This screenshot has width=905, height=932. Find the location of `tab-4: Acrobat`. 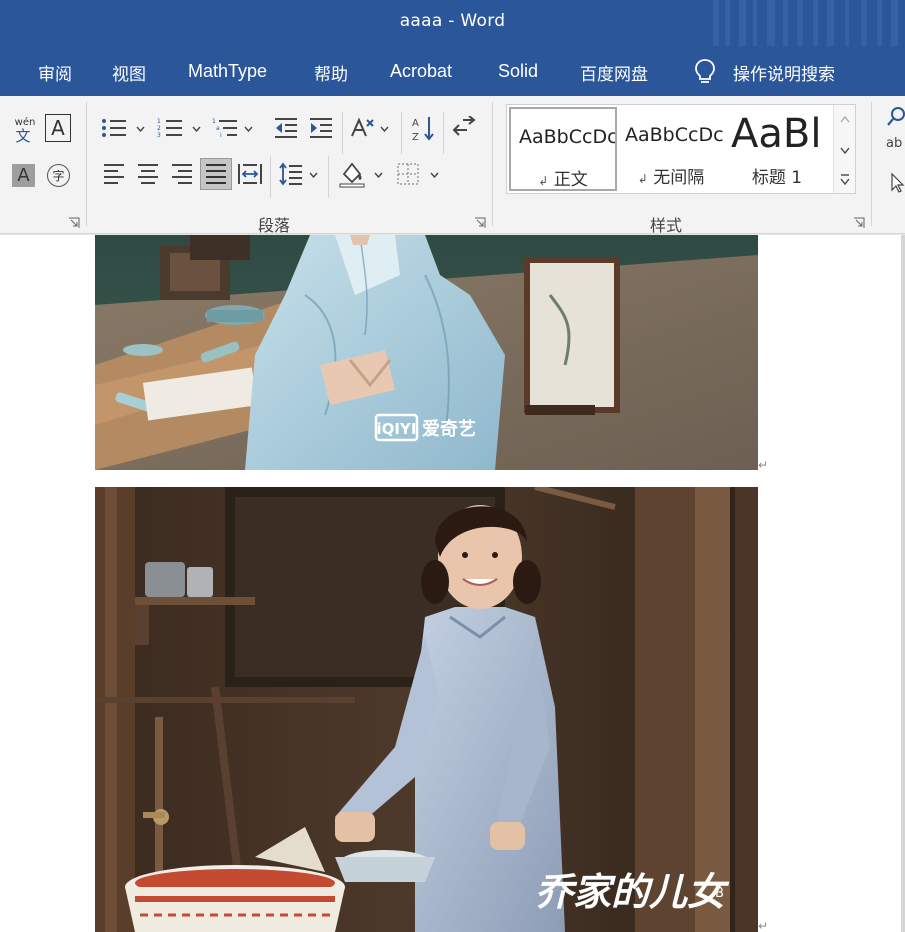

tab-4: Acrobat is located at coordinates (421, 71).